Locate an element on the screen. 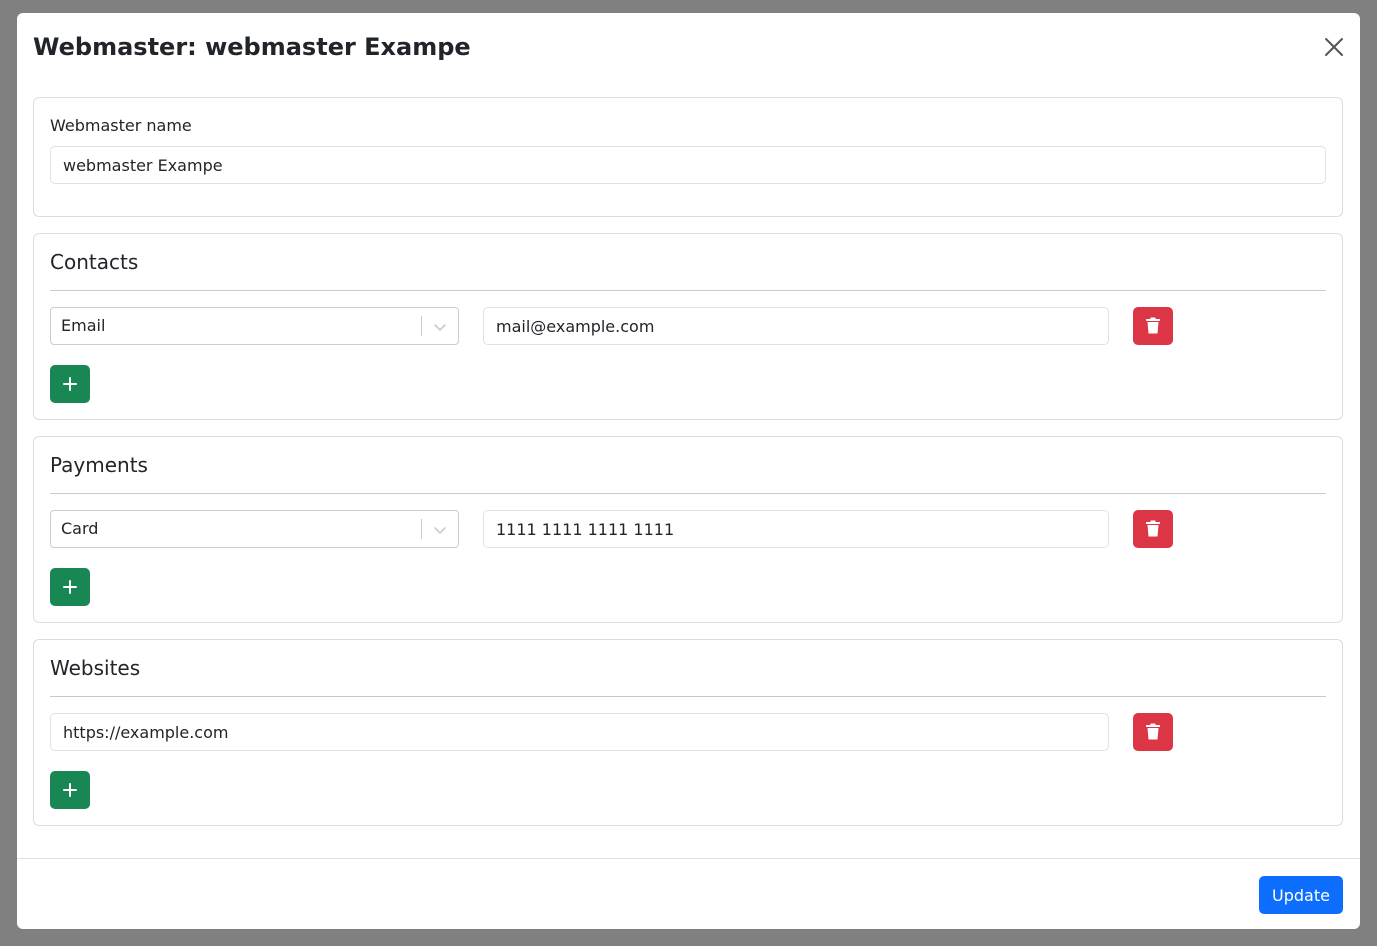 Image resolution: width=1377 pixels, height=946 pixels. modal-header: Webmaster: webmaster Exampe is located at coordinates (688, 46).